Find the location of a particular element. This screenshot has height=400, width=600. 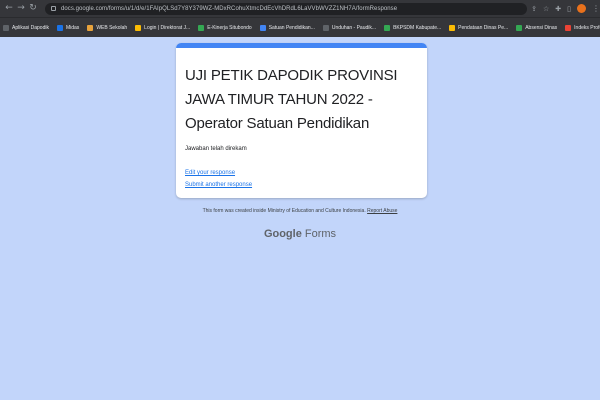

arrow-left-icon: ← is located at coordinates (9, 8).